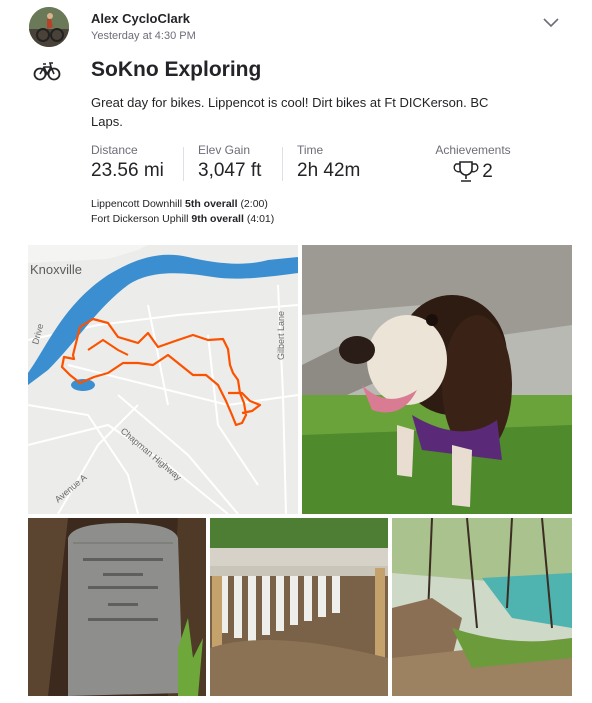  I want to click on stat-label: Time, so click(310, 150).